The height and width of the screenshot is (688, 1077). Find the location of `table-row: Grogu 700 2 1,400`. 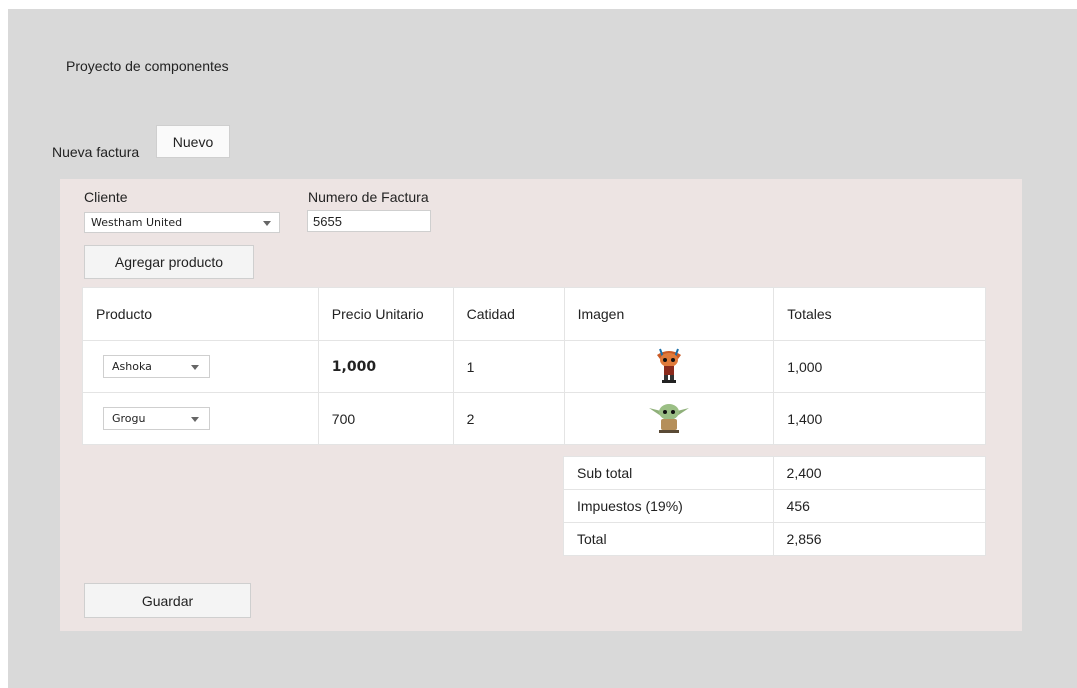

table-row: Grogu 700 2 1,400 is located at coordinates (534, 418).